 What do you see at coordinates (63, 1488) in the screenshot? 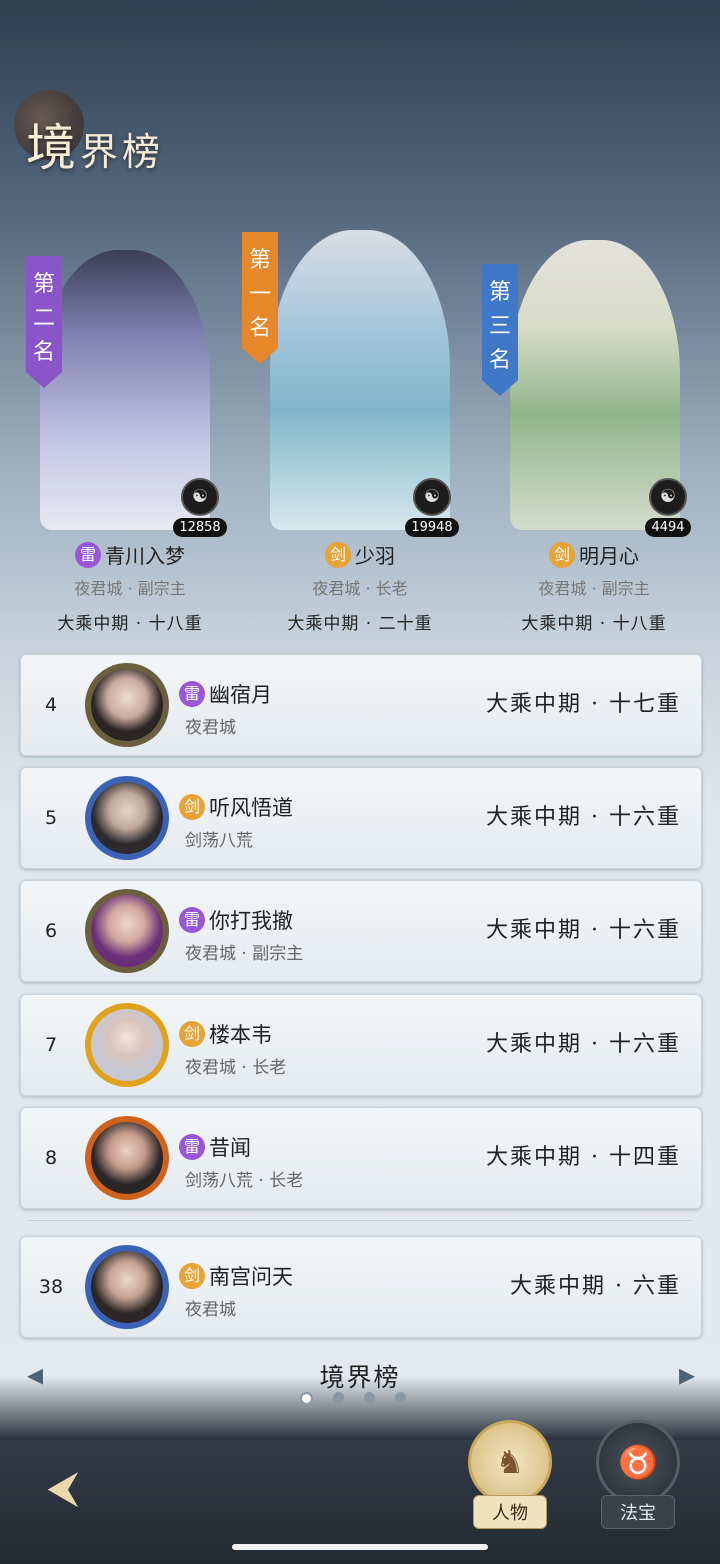
I see `back-arrow-icon: ⮜` at bounding box center [63, 1488].